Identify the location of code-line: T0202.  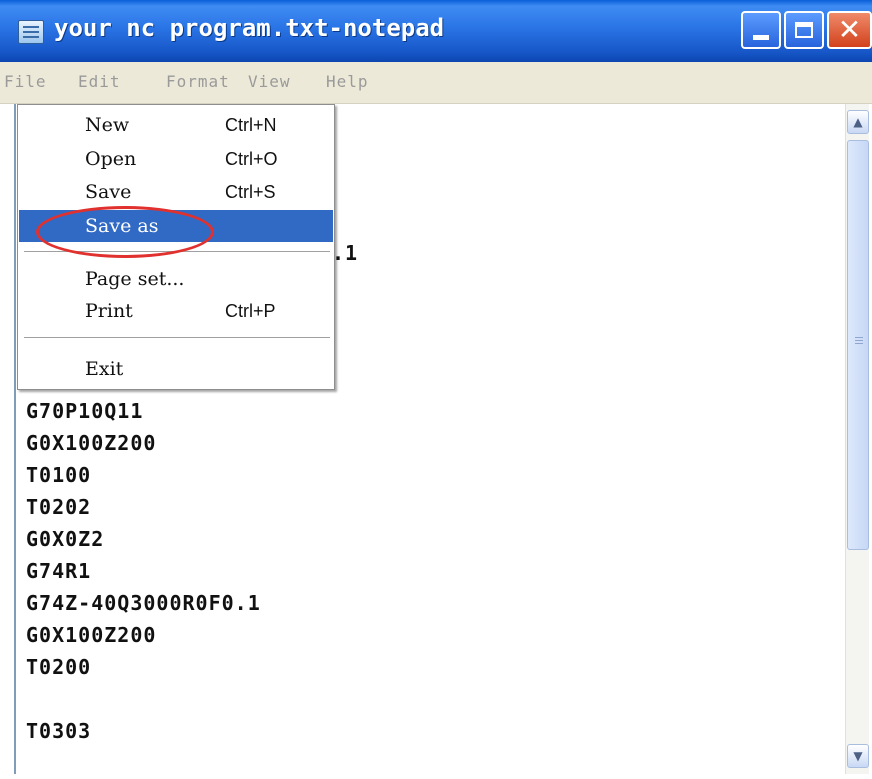
(59, 507).